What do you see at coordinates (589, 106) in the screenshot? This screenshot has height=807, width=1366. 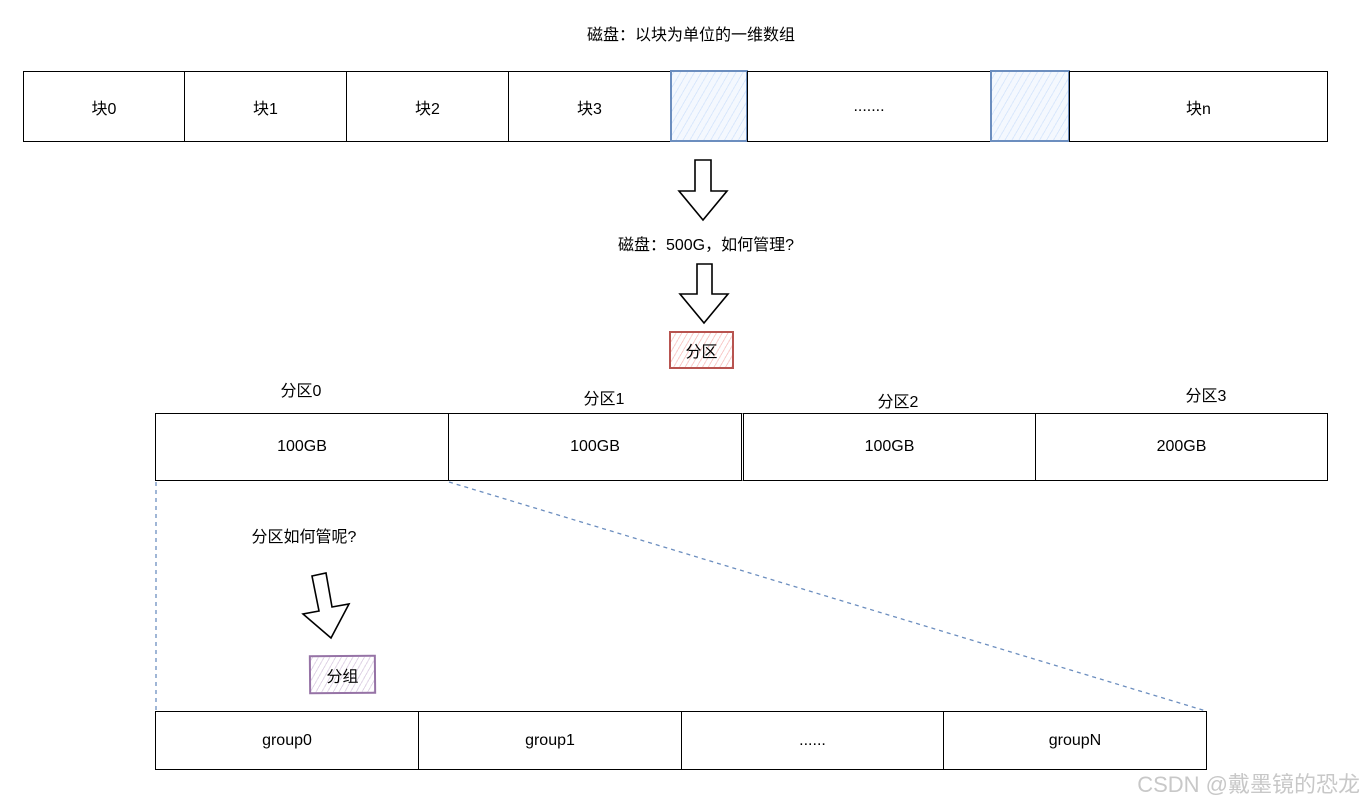 I see `disk-block-3: 块3` at bounding box center [589, 106].